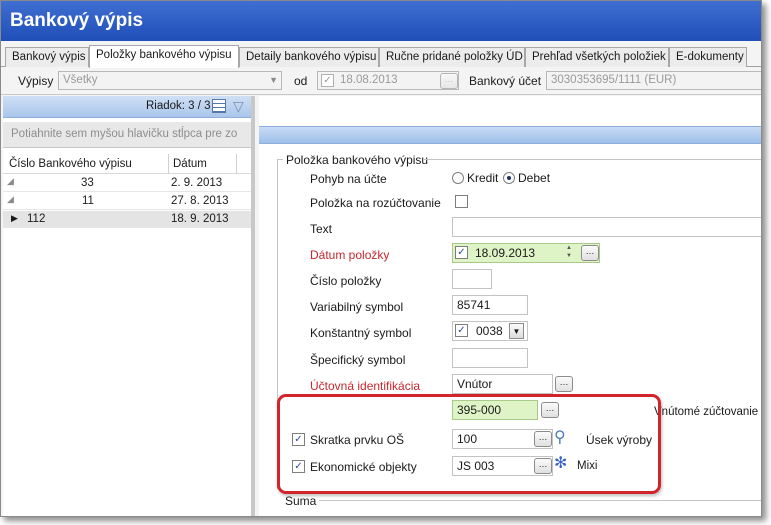 Image resolution: width=771 pixels, height=525 pixels. Describe the element at coordinates (375, 203) in the screenshot. I see `rozuctovanie-label: Položka na rozúčtovanie` at that location.